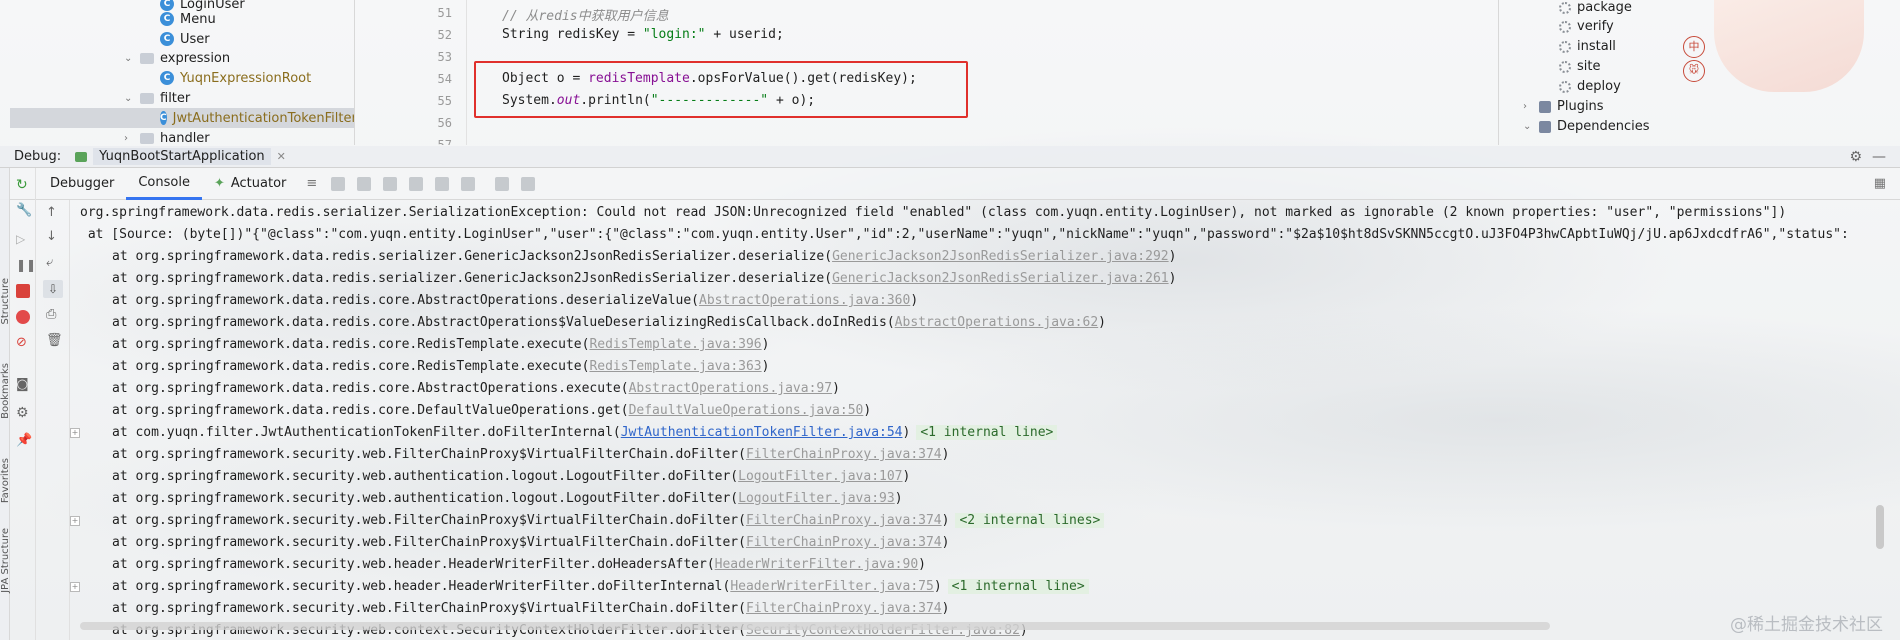  I want to click on debug-label: Debug:, so click(38, 156).